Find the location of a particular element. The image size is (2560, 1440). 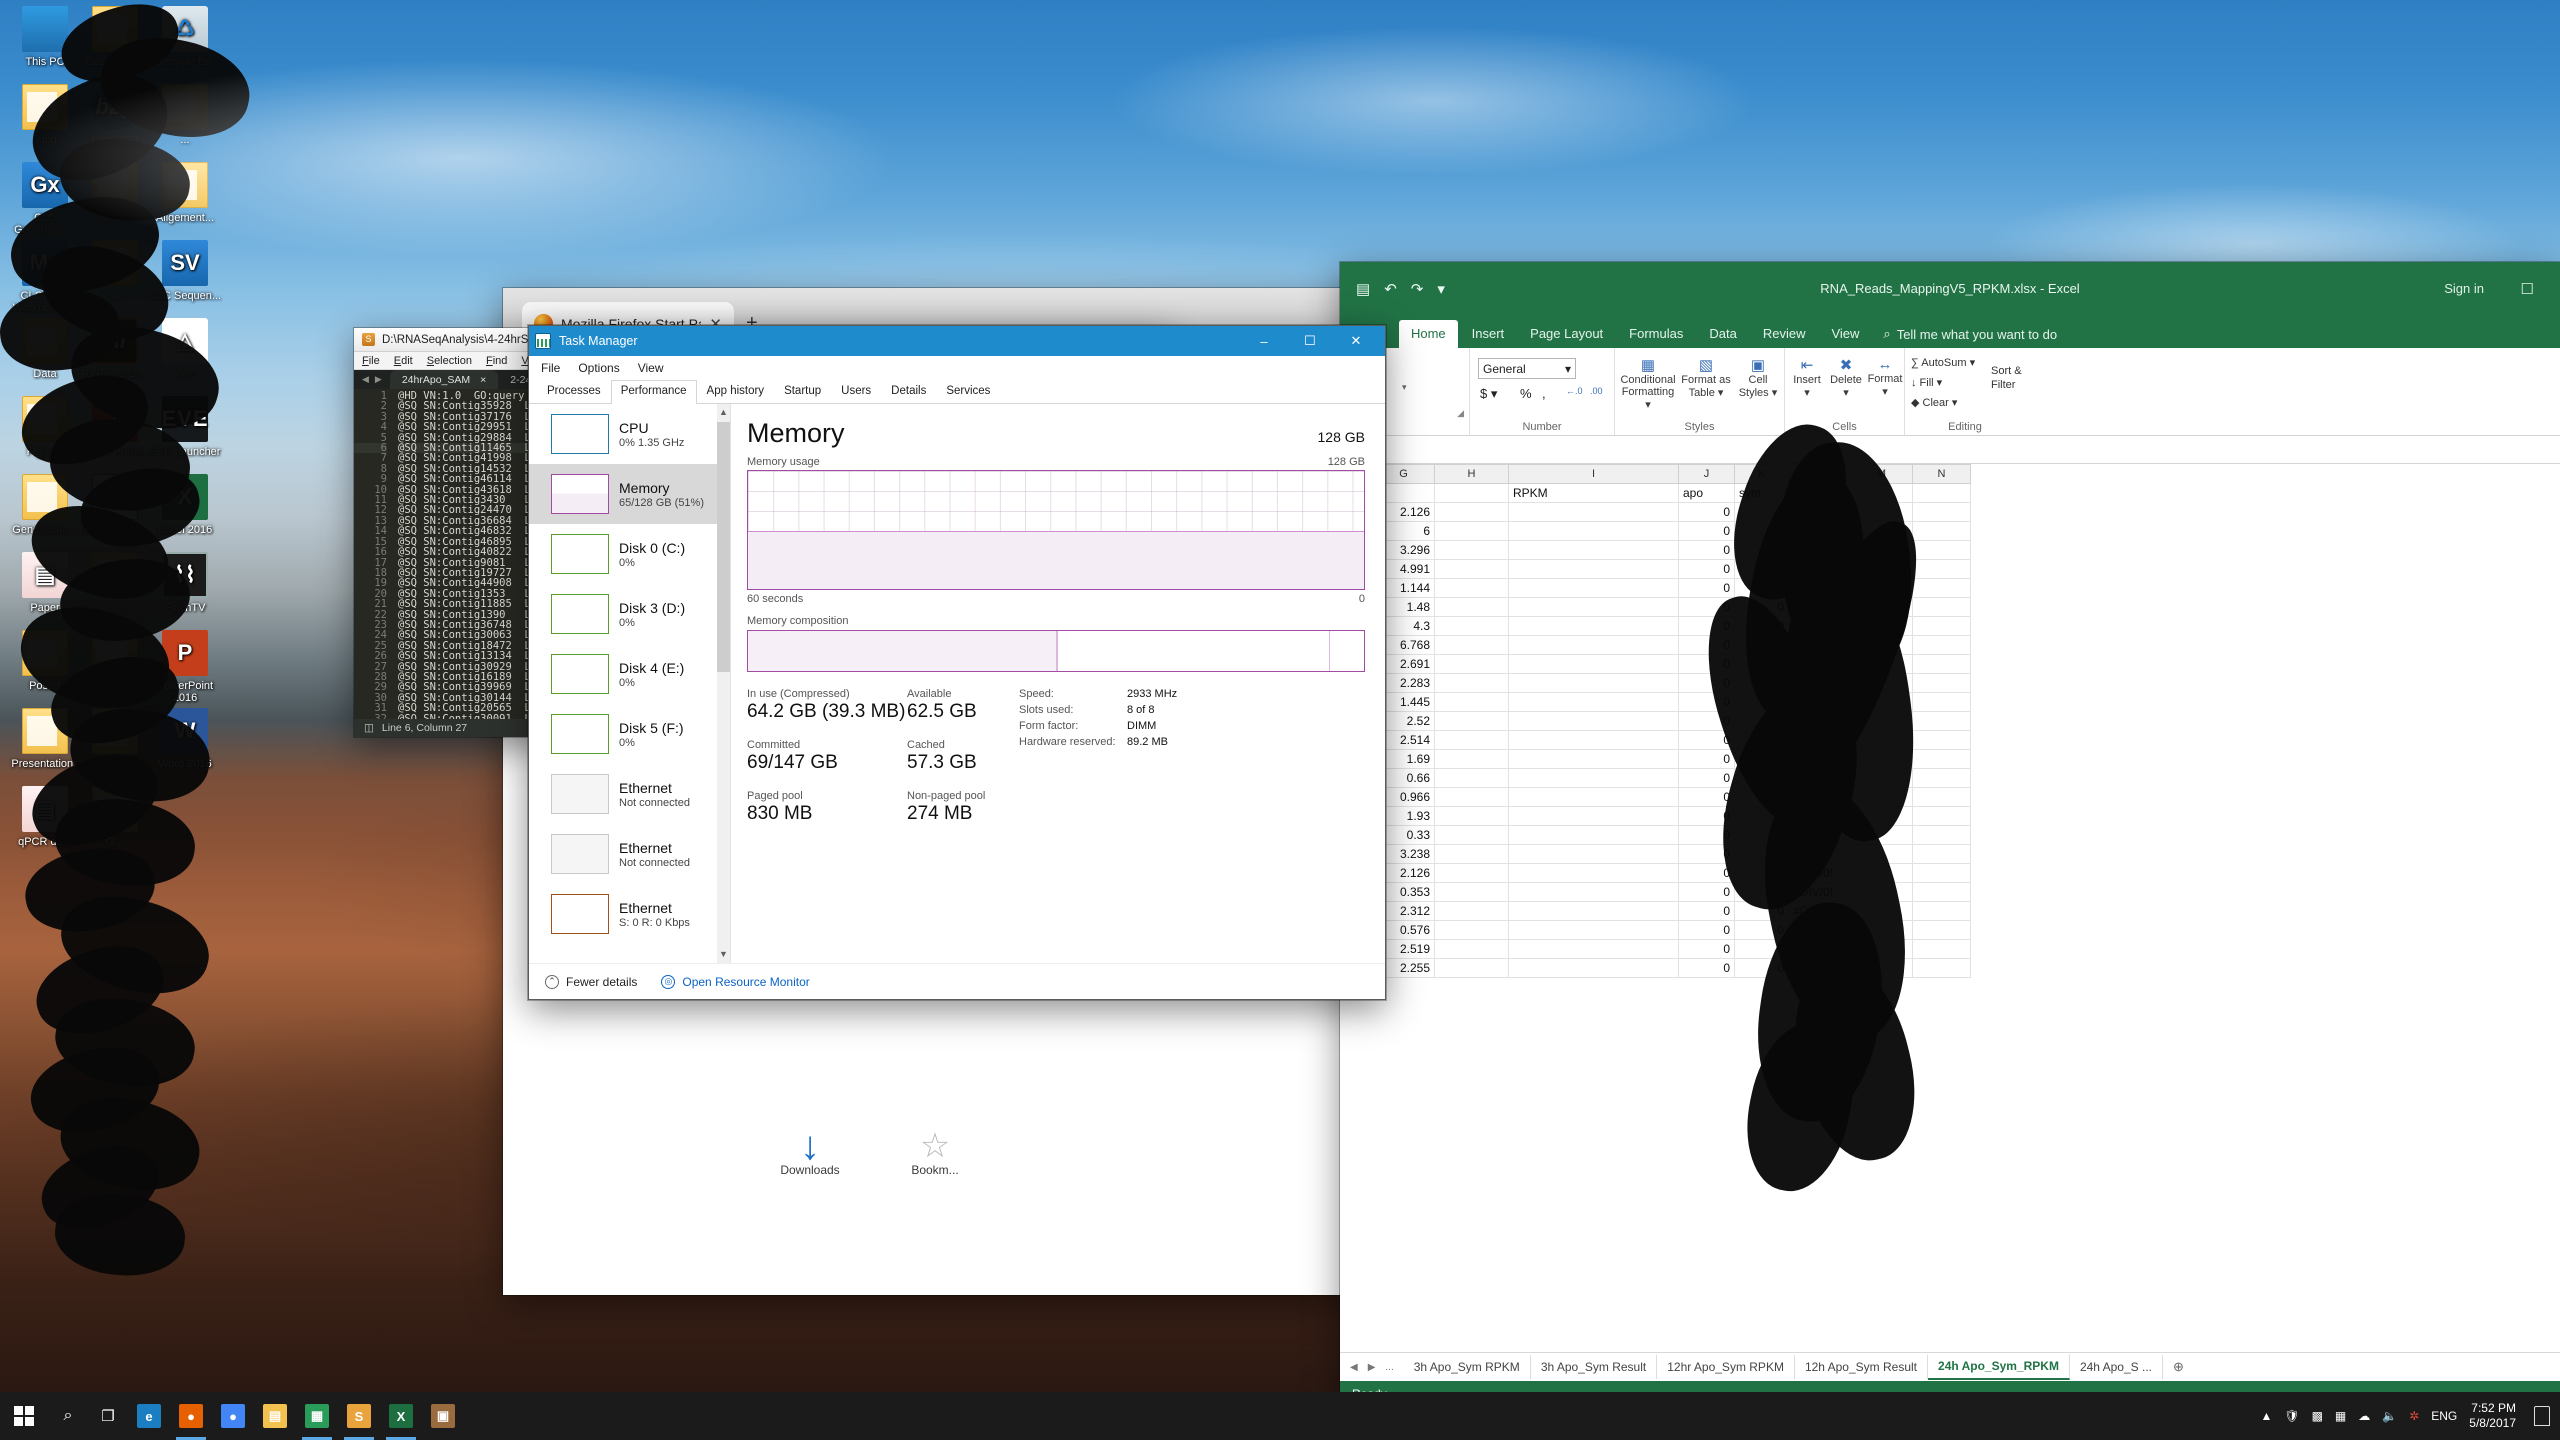

insert-cells-button: ⇤ Insert ▾ is located at coordinates (1807, 377).